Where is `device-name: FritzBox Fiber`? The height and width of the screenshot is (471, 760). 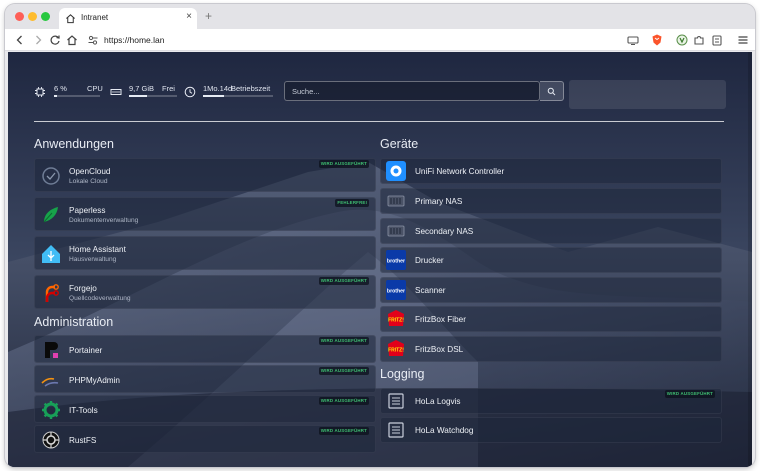 device-name: FritzBox Fiber is located at coordinates (440, 319).